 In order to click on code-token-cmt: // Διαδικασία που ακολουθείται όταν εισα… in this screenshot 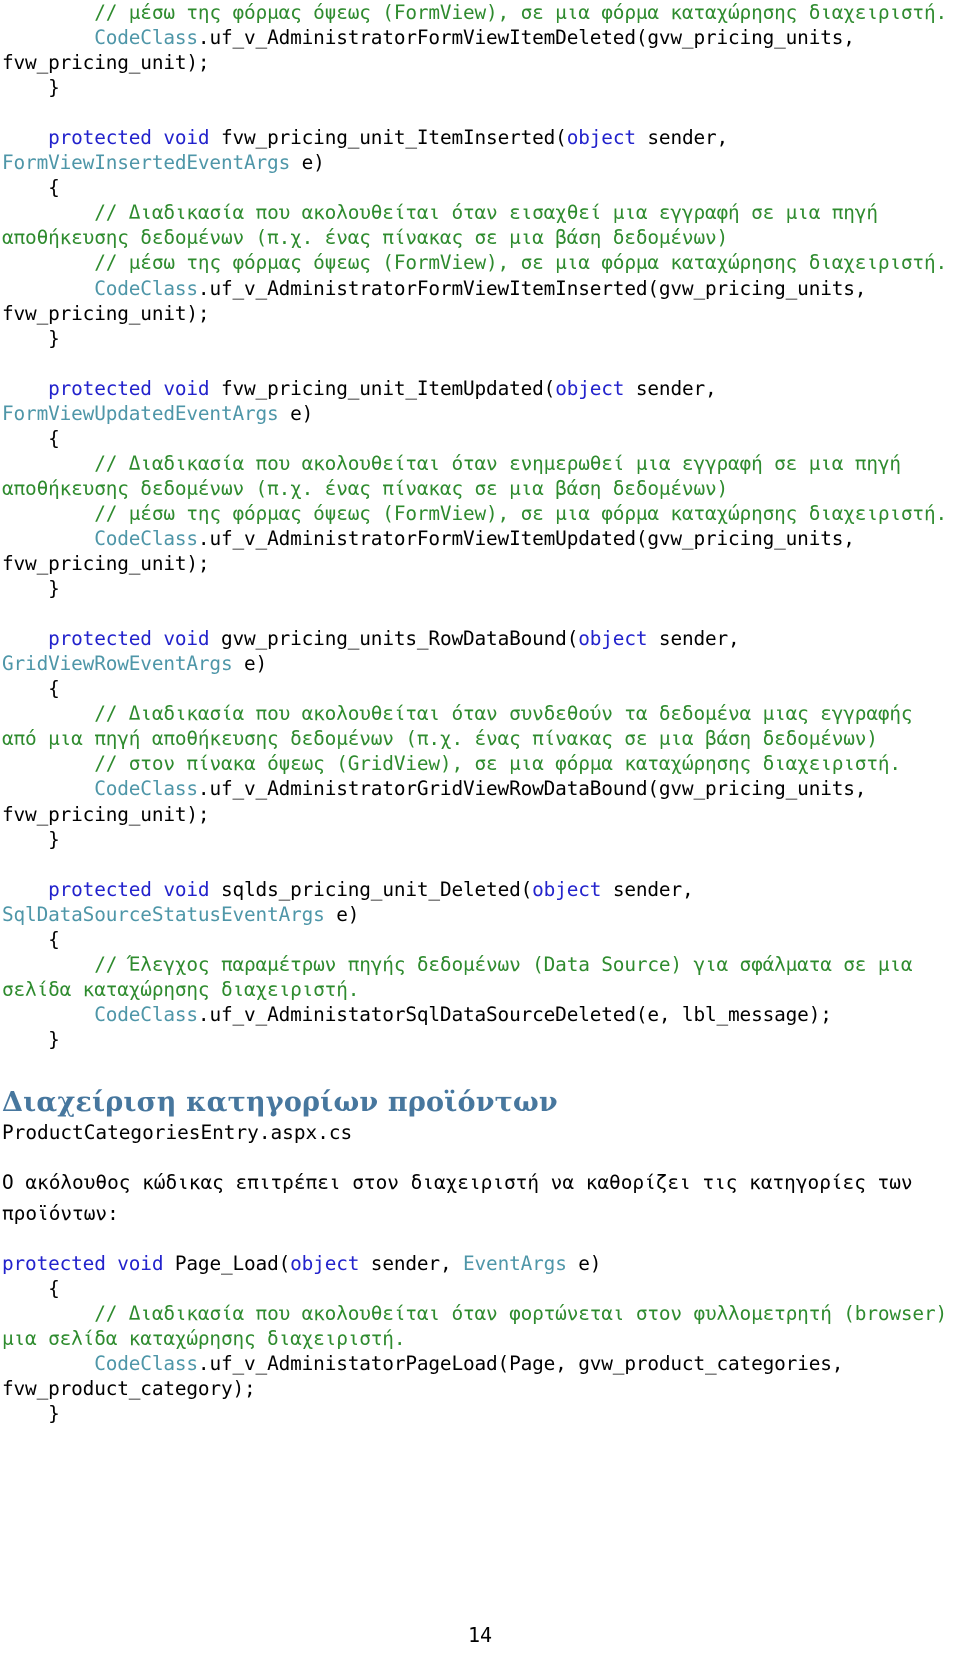, I will do `click(446, 225)`.